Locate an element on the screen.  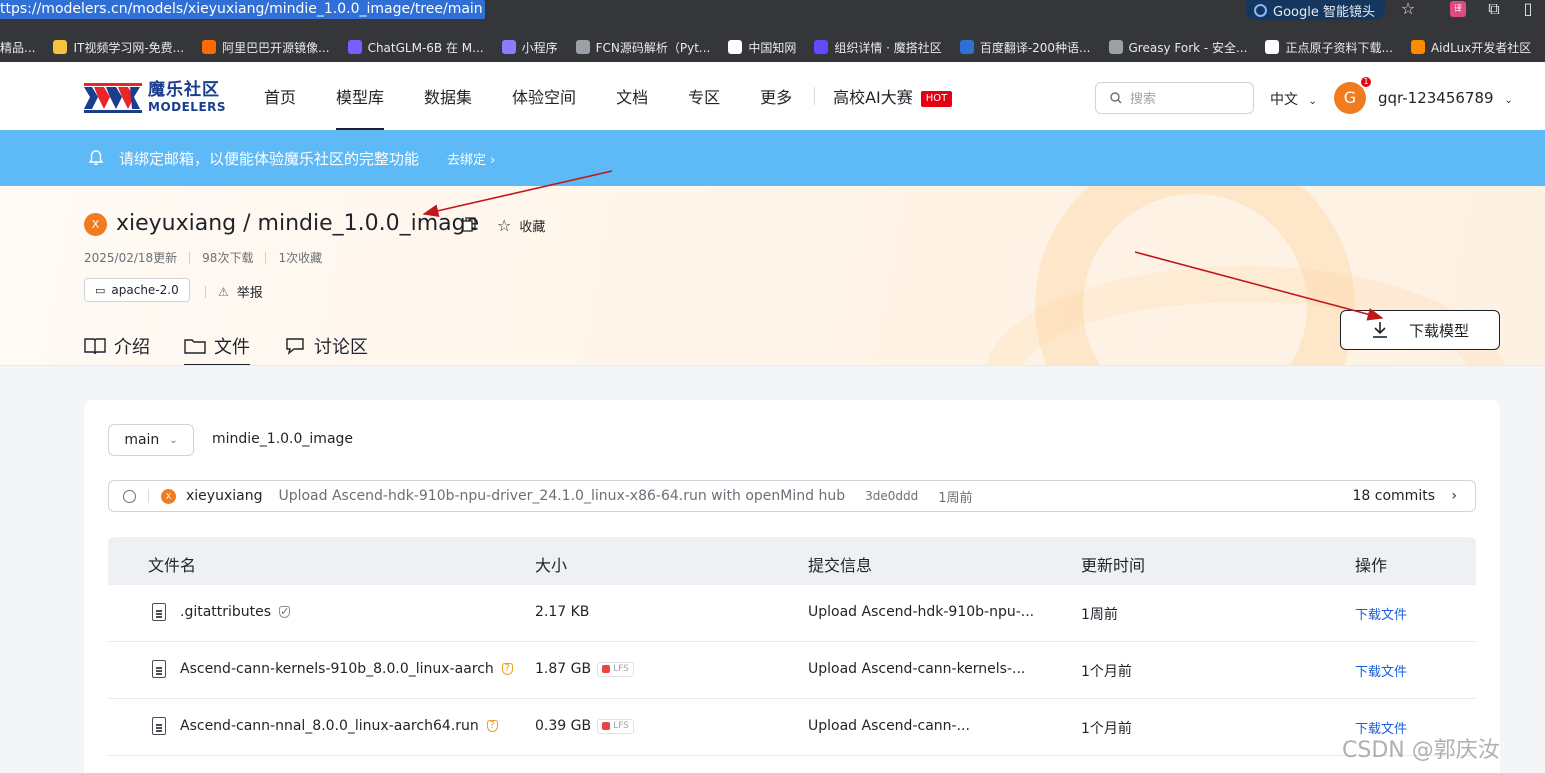
search-input is located at coordinates (1185, 98).